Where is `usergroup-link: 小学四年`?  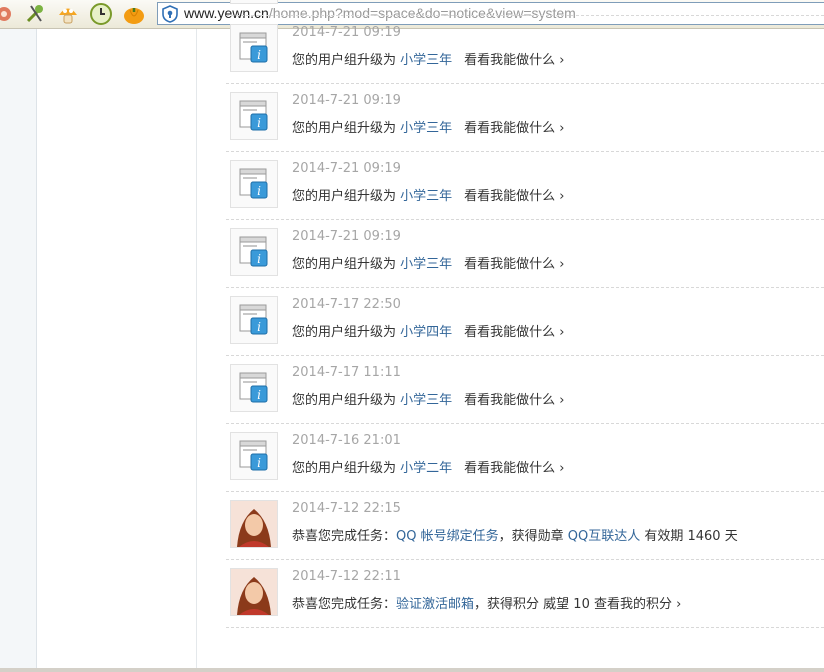 usergroup-link: 小学四年 is located at coordinates (426, 332).